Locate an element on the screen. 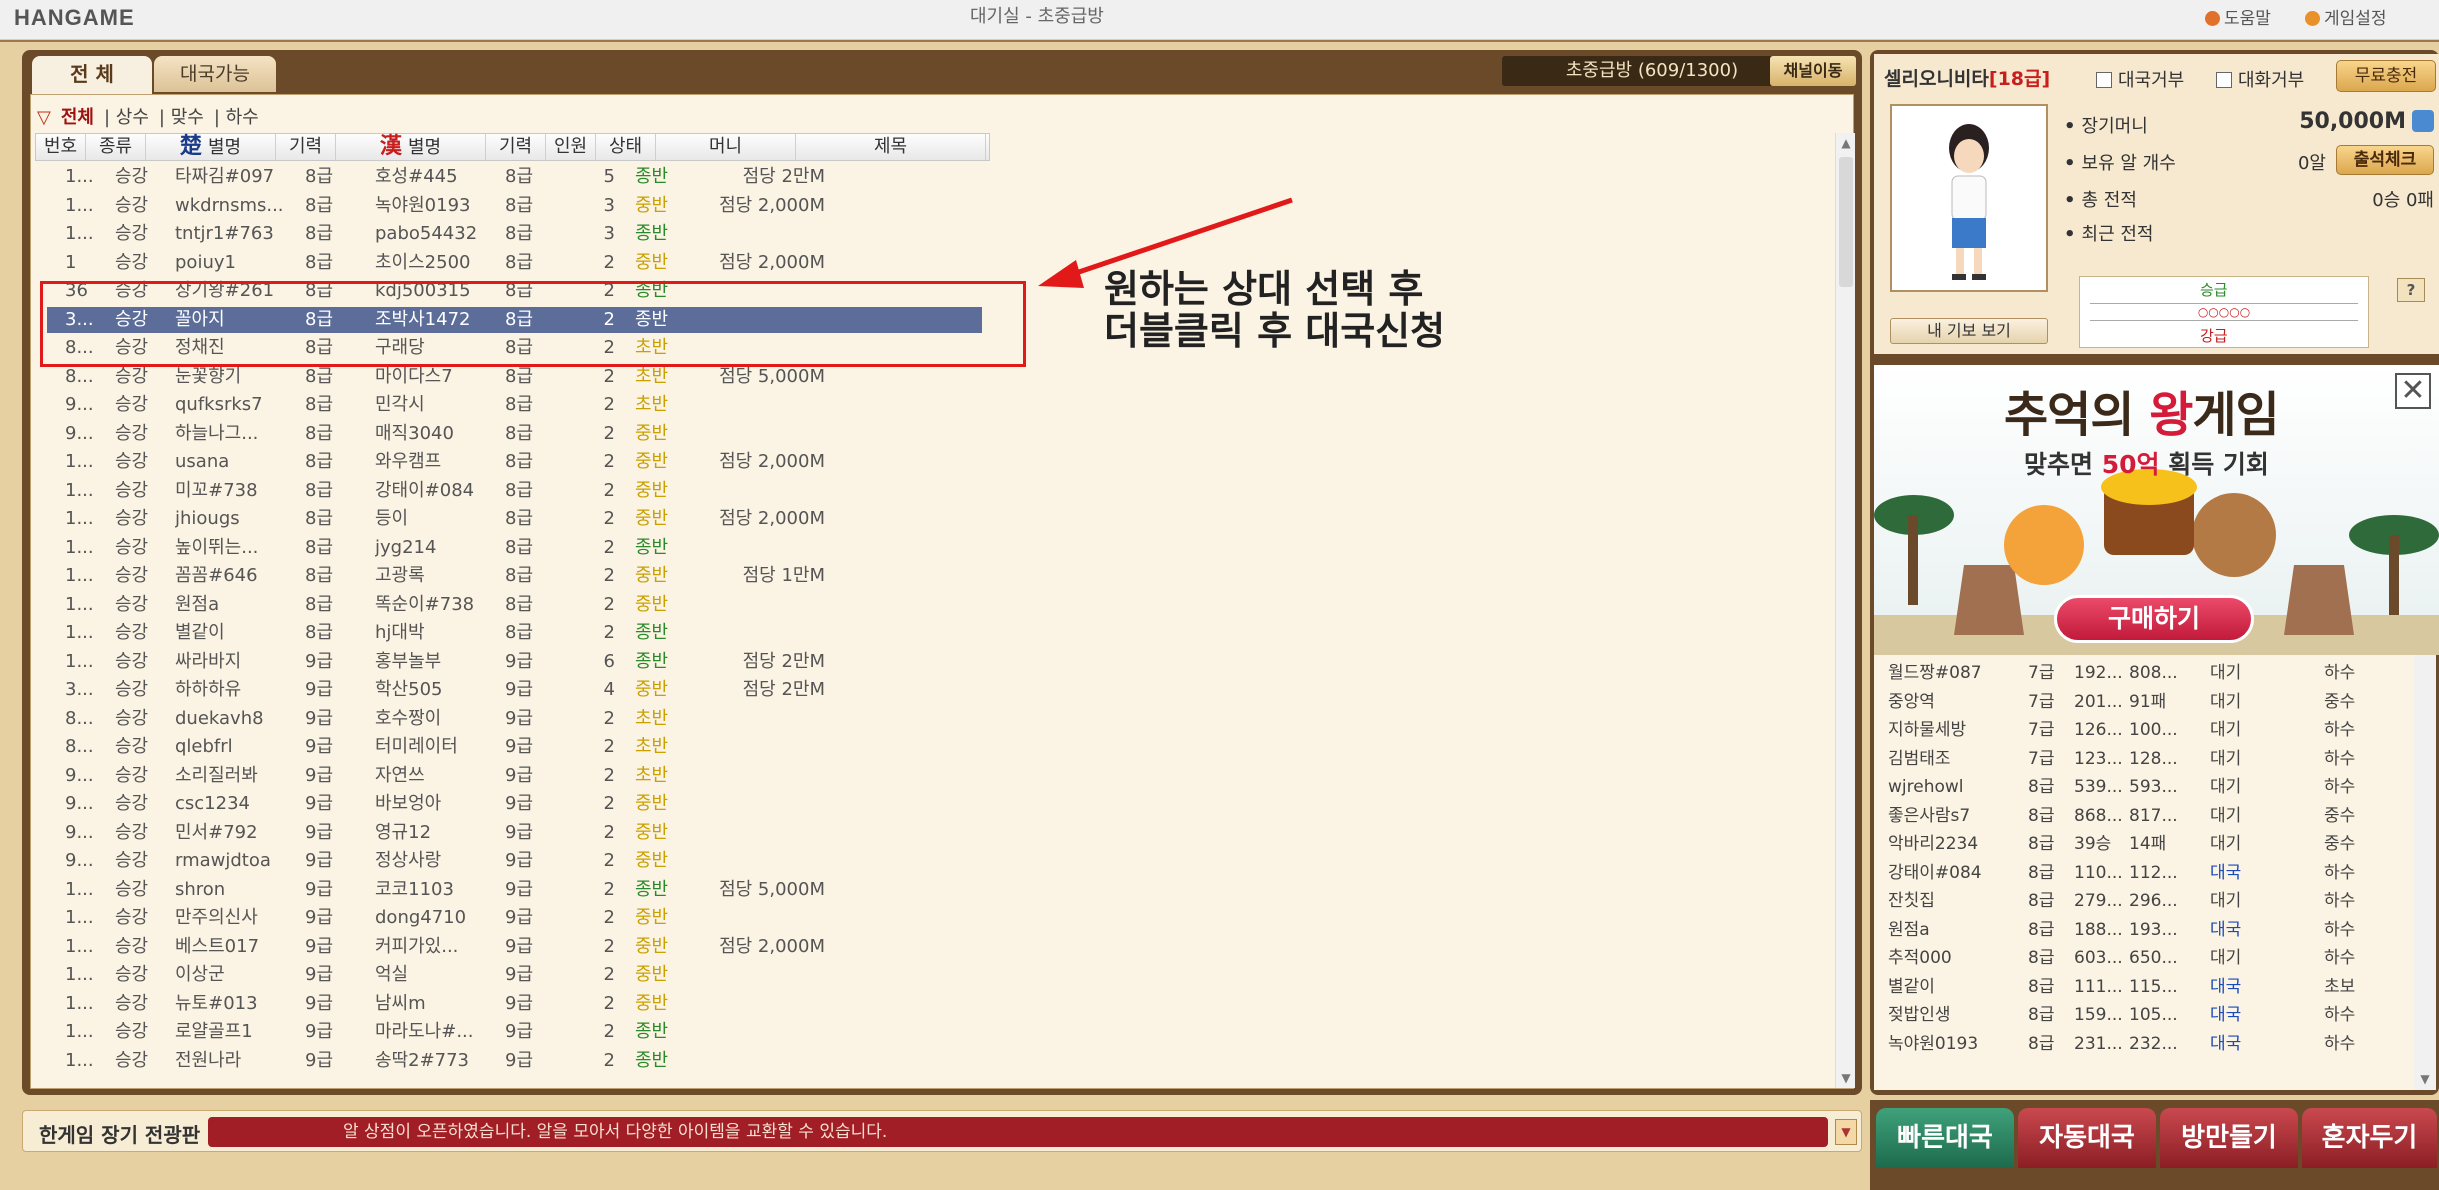 The width and height of the screenshot is (2439, 1190). table-row: 9... 승강 rmawjdtoa 9급 정상사랑 9급 2 중반 is located at coordinates (515, 861).